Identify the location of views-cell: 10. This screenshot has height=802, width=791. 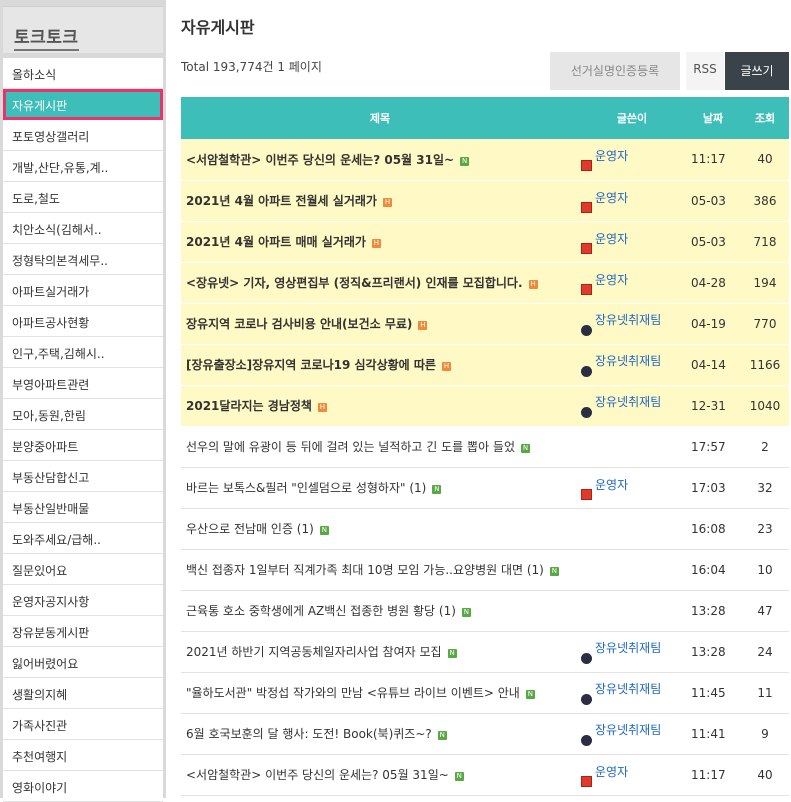
(765, 570).